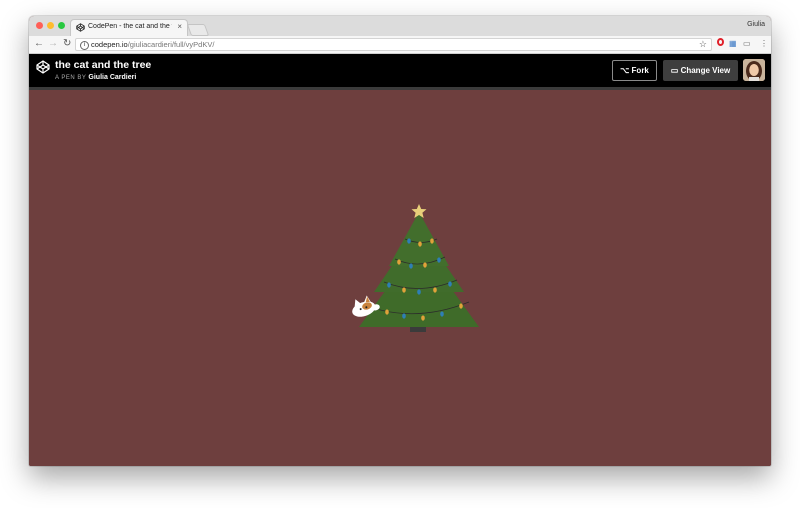 Image resolution: width=800 pixels, height=508 pixels. I want to click on extension-icon: ▦, so click(733, 44).